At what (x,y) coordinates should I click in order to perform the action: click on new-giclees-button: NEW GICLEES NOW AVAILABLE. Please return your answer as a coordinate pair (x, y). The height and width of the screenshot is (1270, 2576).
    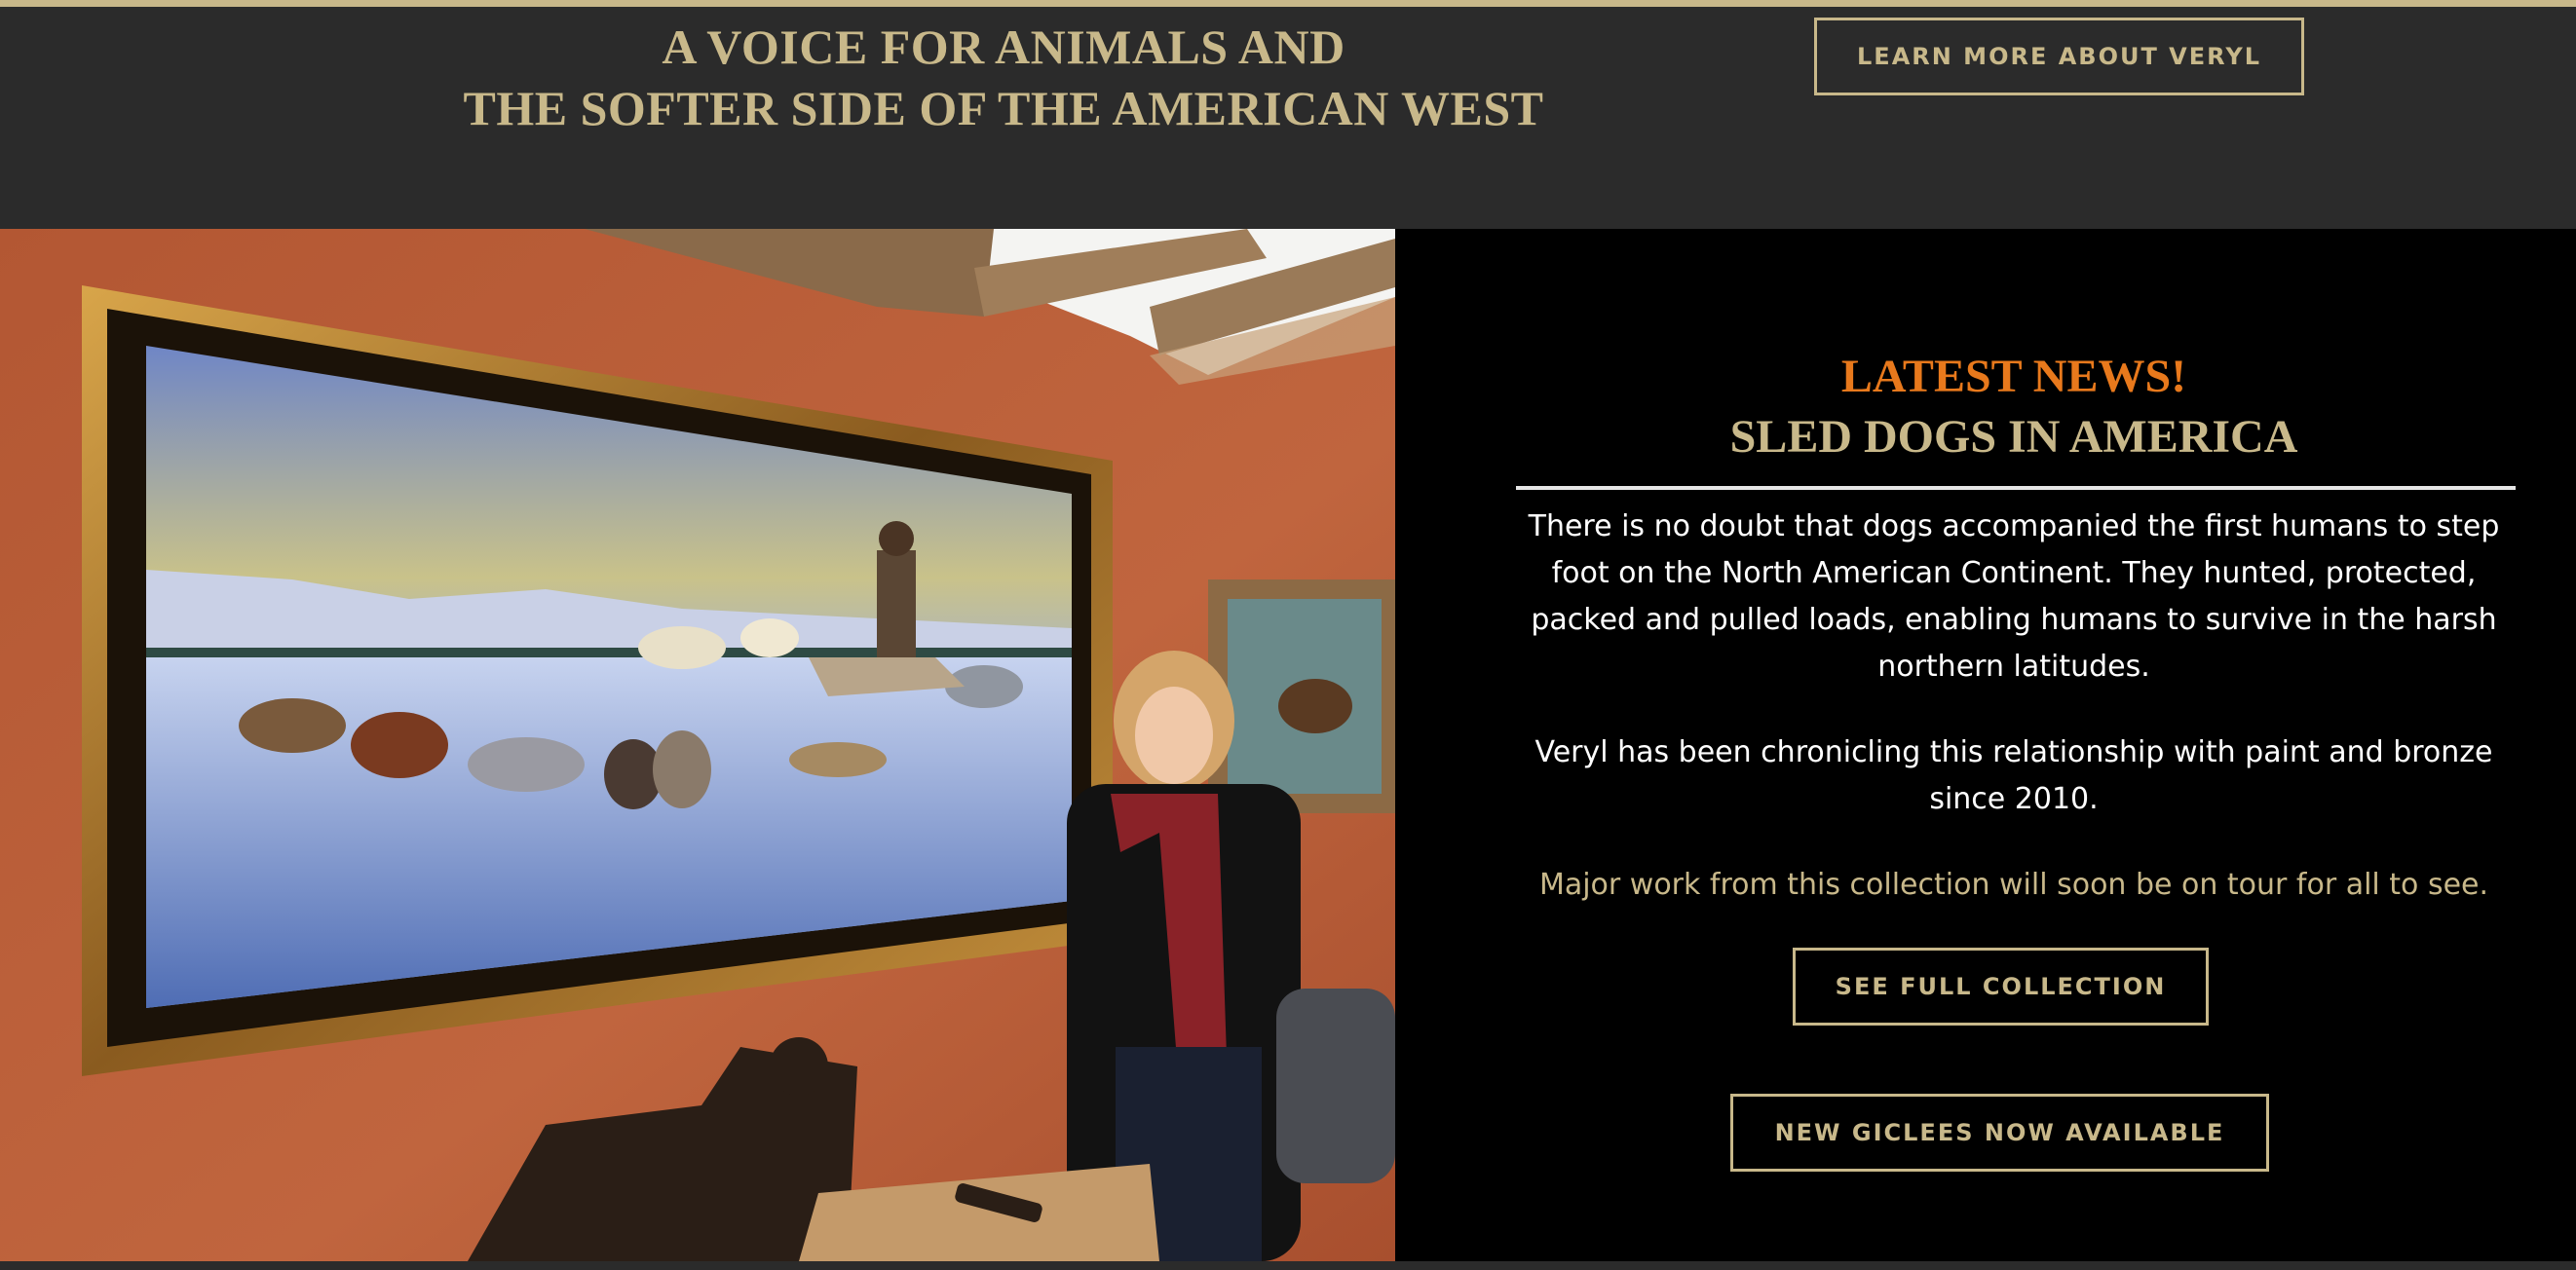
    Looking at the image, I should click on (1999, 1133).